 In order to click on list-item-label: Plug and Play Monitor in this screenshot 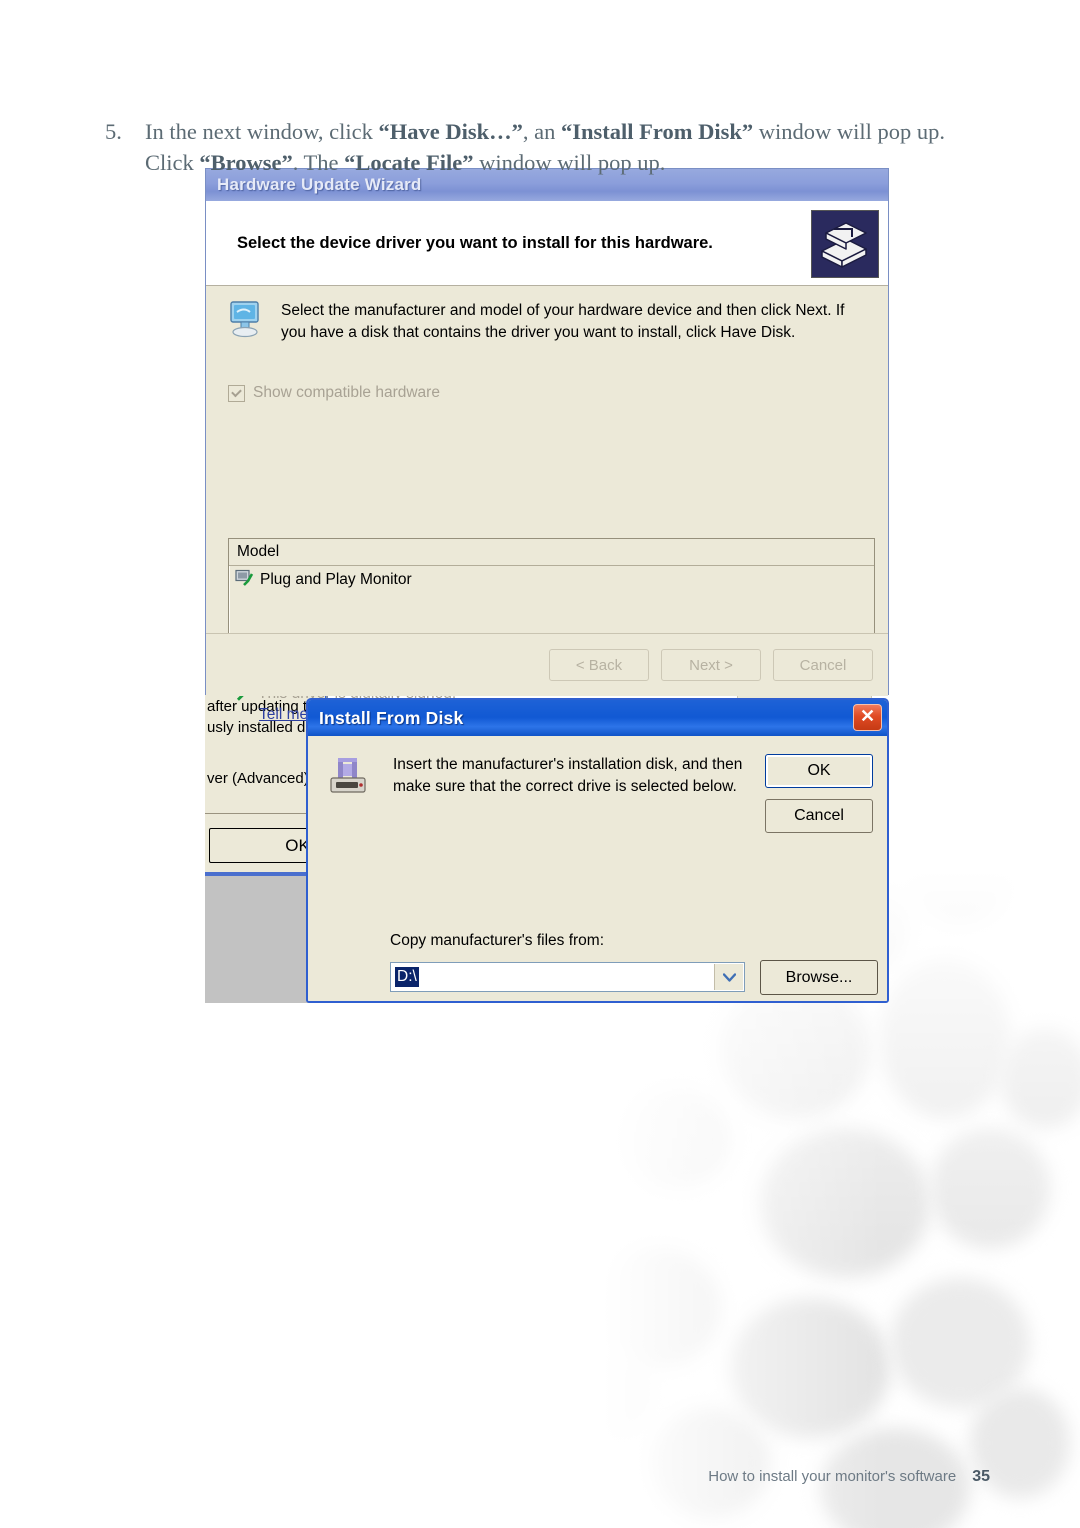, I will do `click(336, 579)`.